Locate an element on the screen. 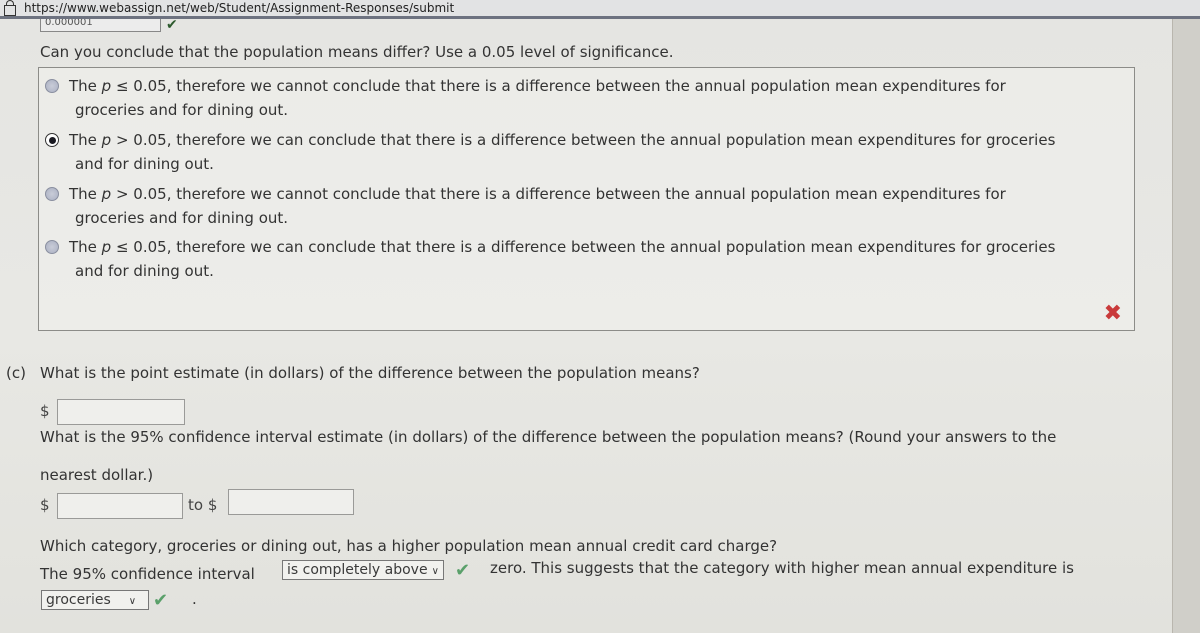 This screenshot has width=1200, height=633. ci-to-label: to $ is located at coordinates (203, 505).